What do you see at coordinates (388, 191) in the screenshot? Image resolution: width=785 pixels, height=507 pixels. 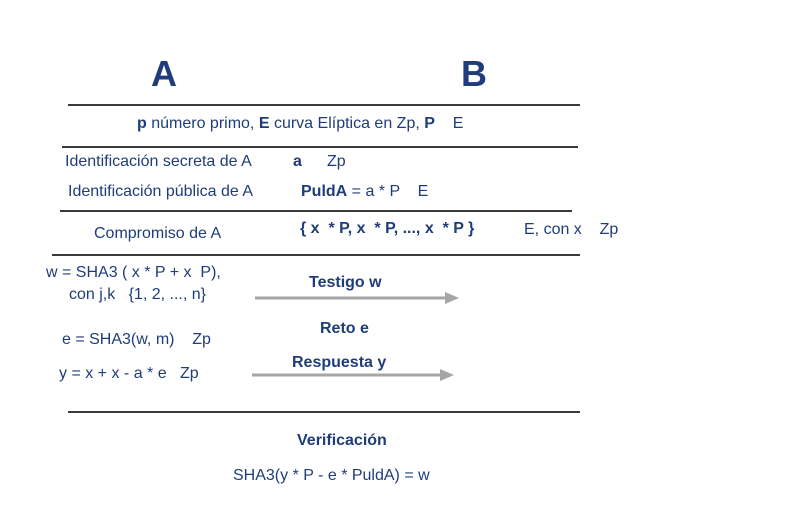 I see `public-id-expression: = a * P E` at bounding box center [388, 191].